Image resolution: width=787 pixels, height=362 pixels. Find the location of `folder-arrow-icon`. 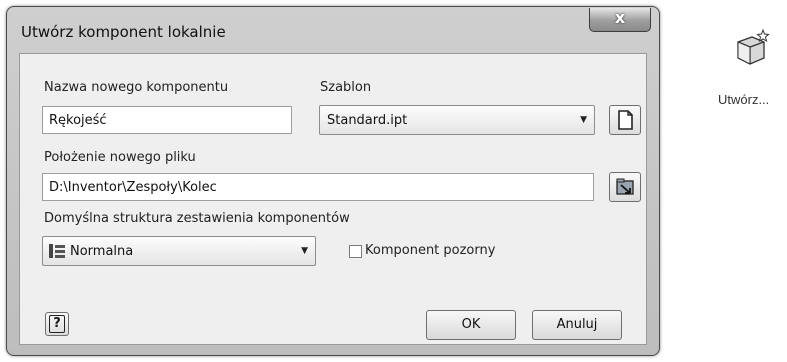

folder-arrow-icon is located at coordinates (625, 186).